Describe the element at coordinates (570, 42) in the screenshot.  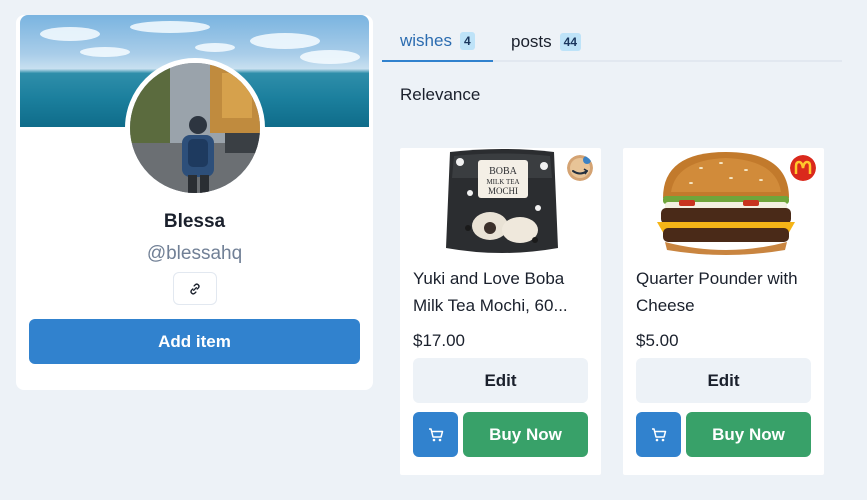
I see `tab-count-badge: 44` at that location.